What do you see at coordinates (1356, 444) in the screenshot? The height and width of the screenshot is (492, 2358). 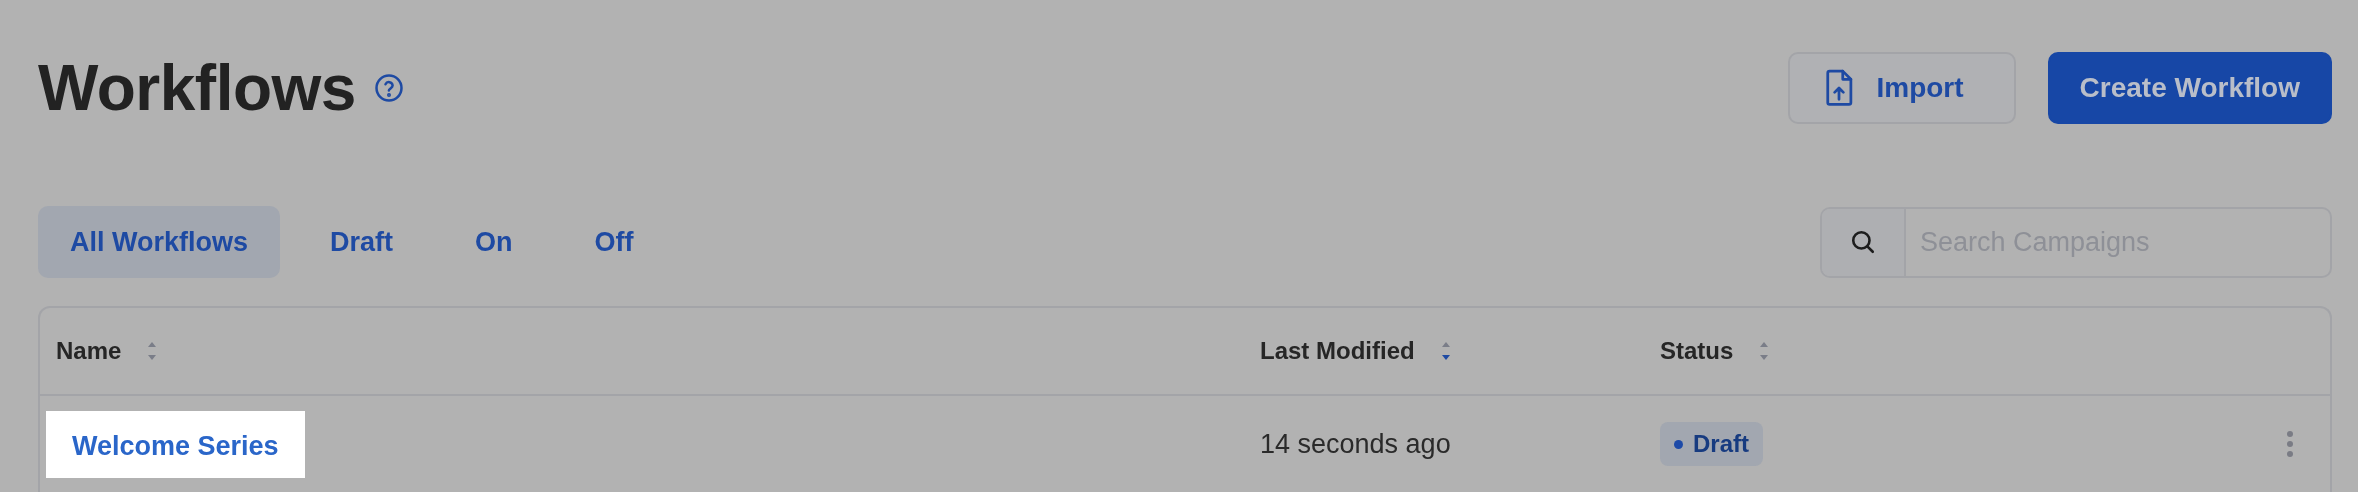 I see `table-cell-text: 14 seconds ago` at bounding box center [1356, 444].